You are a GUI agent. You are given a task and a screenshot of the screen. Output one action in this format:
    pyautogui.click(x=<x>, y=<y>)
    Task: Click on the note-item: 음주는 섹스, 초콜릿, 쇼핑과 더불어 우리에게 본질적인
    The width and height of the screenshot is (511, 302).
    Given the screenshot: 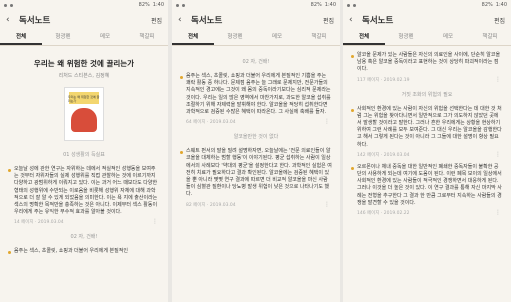 What is the action you would take?
    pyautogui.click(x=84, y=250)
    